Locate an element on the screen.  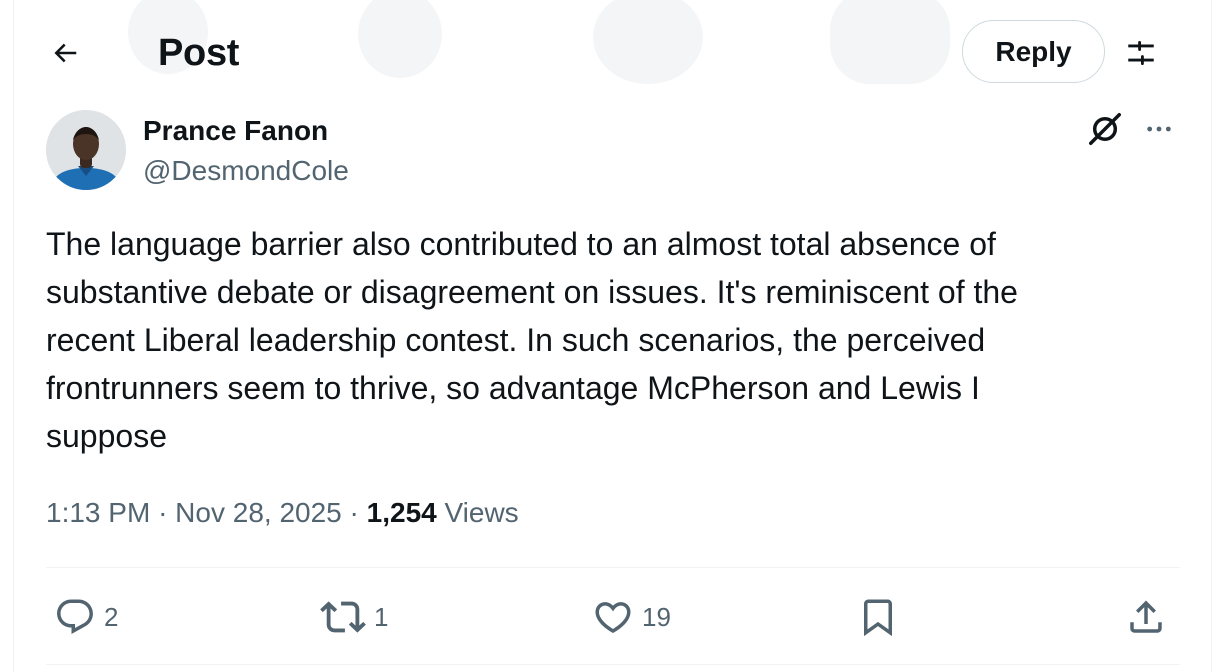
post-date: Nov 28, 2025 is located at coordinates (258, 512).